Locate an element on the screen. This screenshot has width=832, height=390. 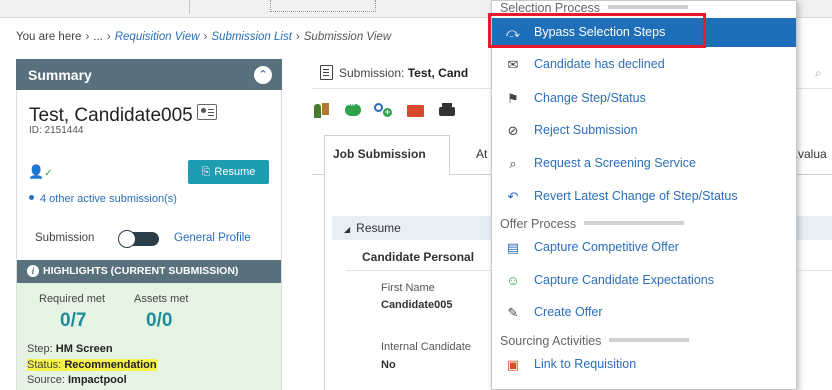
menu-item-candidate-declined: ✉ Candidate has declined is located at coordinates (644, 64).